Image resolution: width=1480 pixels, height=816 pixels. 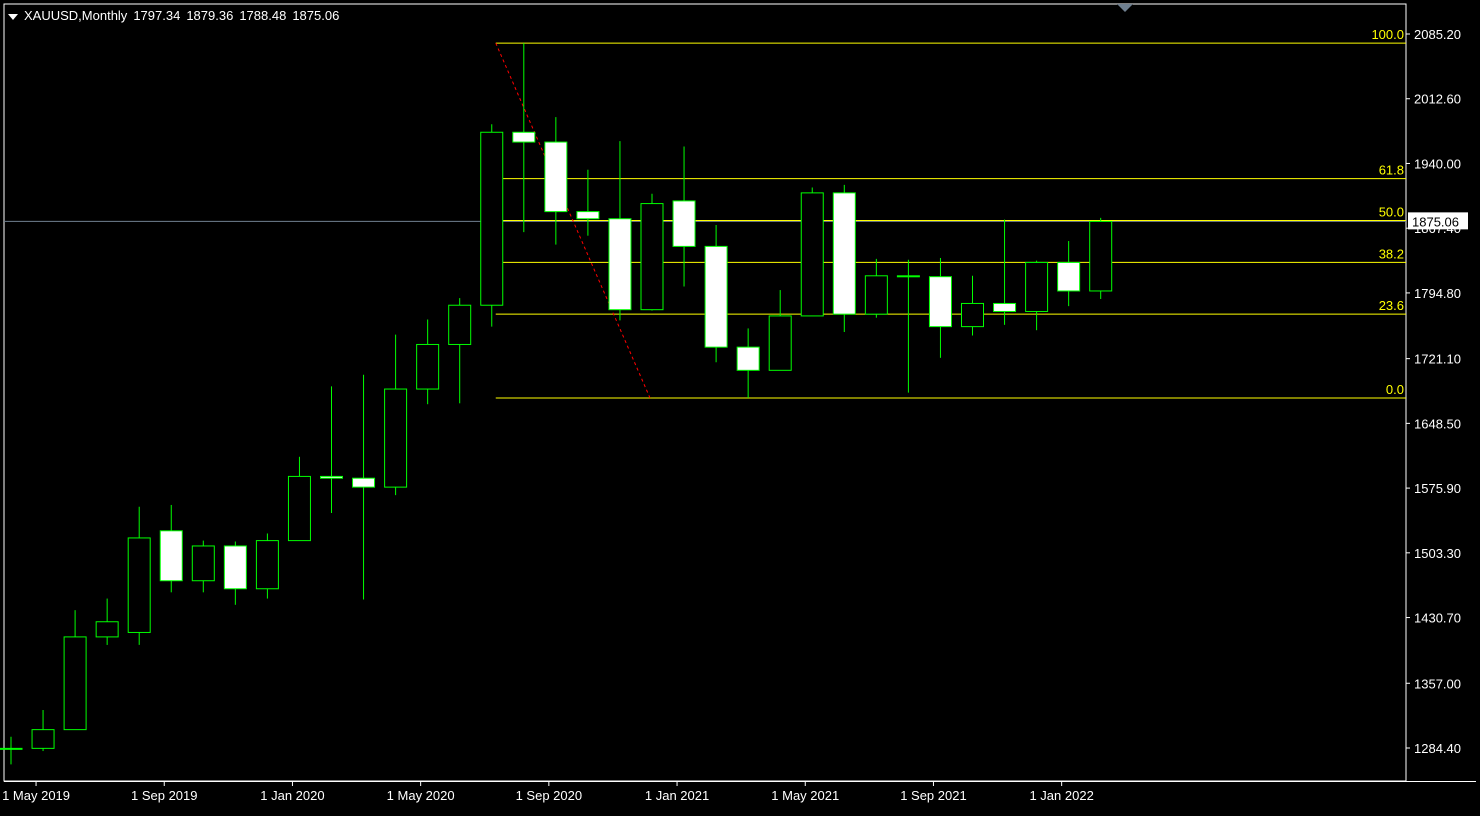 I want to click on y-tick-label: 1357.00, so click(x=1437, y=683).